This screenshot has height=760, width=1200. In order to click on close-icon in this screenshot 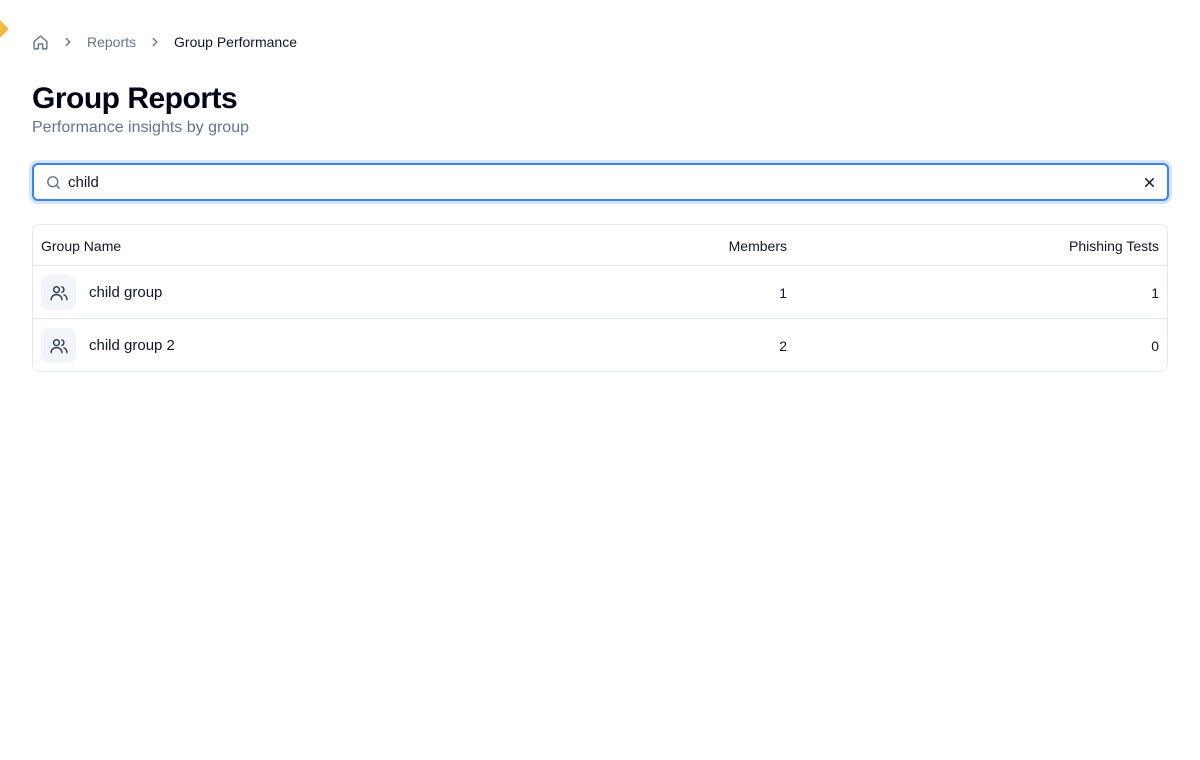, I will do `click(1149, 182)`.